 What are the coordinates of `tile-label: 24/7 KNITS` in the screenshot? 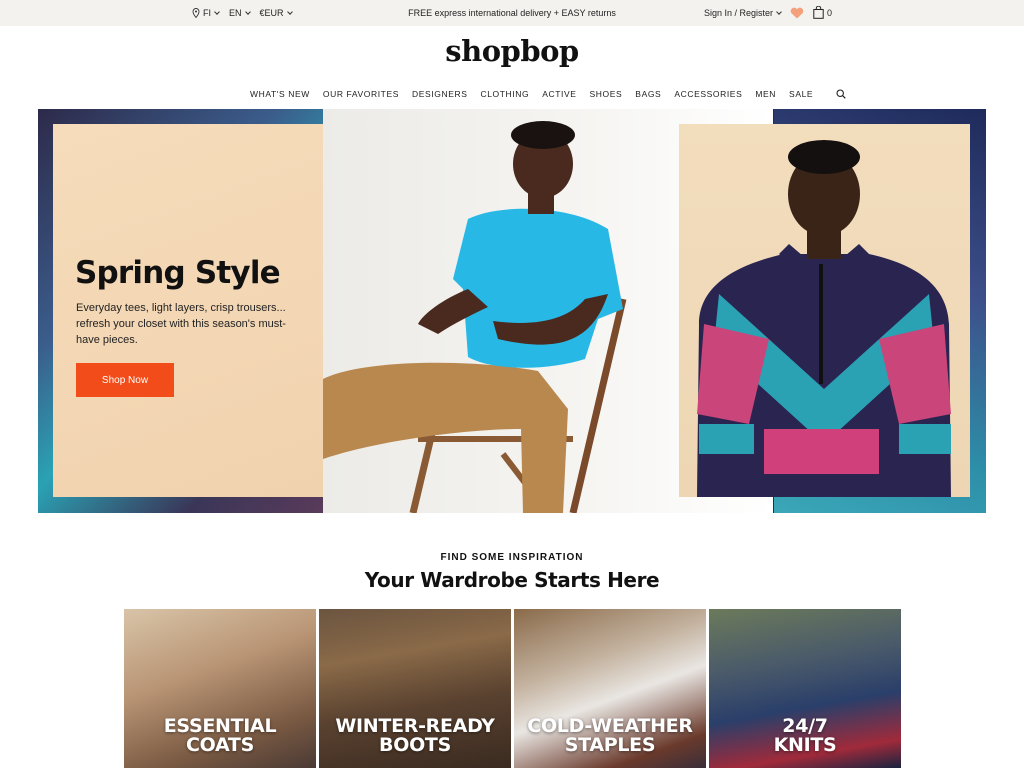 It's located at (805, 736).